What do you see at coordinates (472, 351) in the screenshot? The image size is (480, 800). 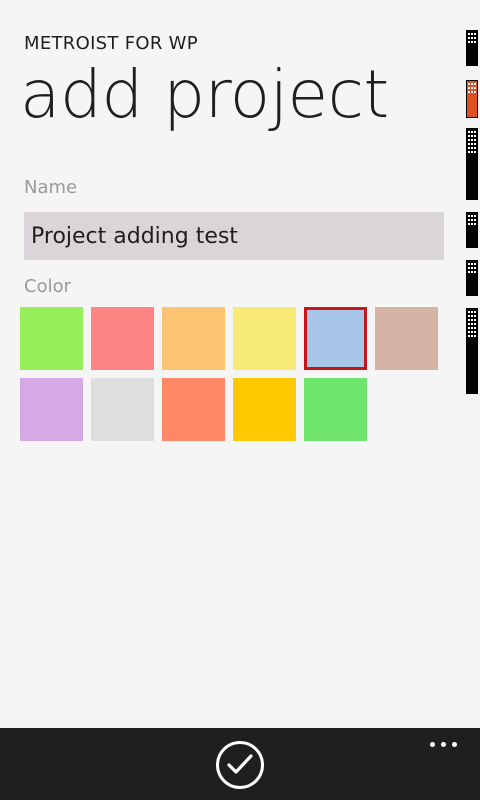 I see `clock-icon` at bounding box center [472, 351].